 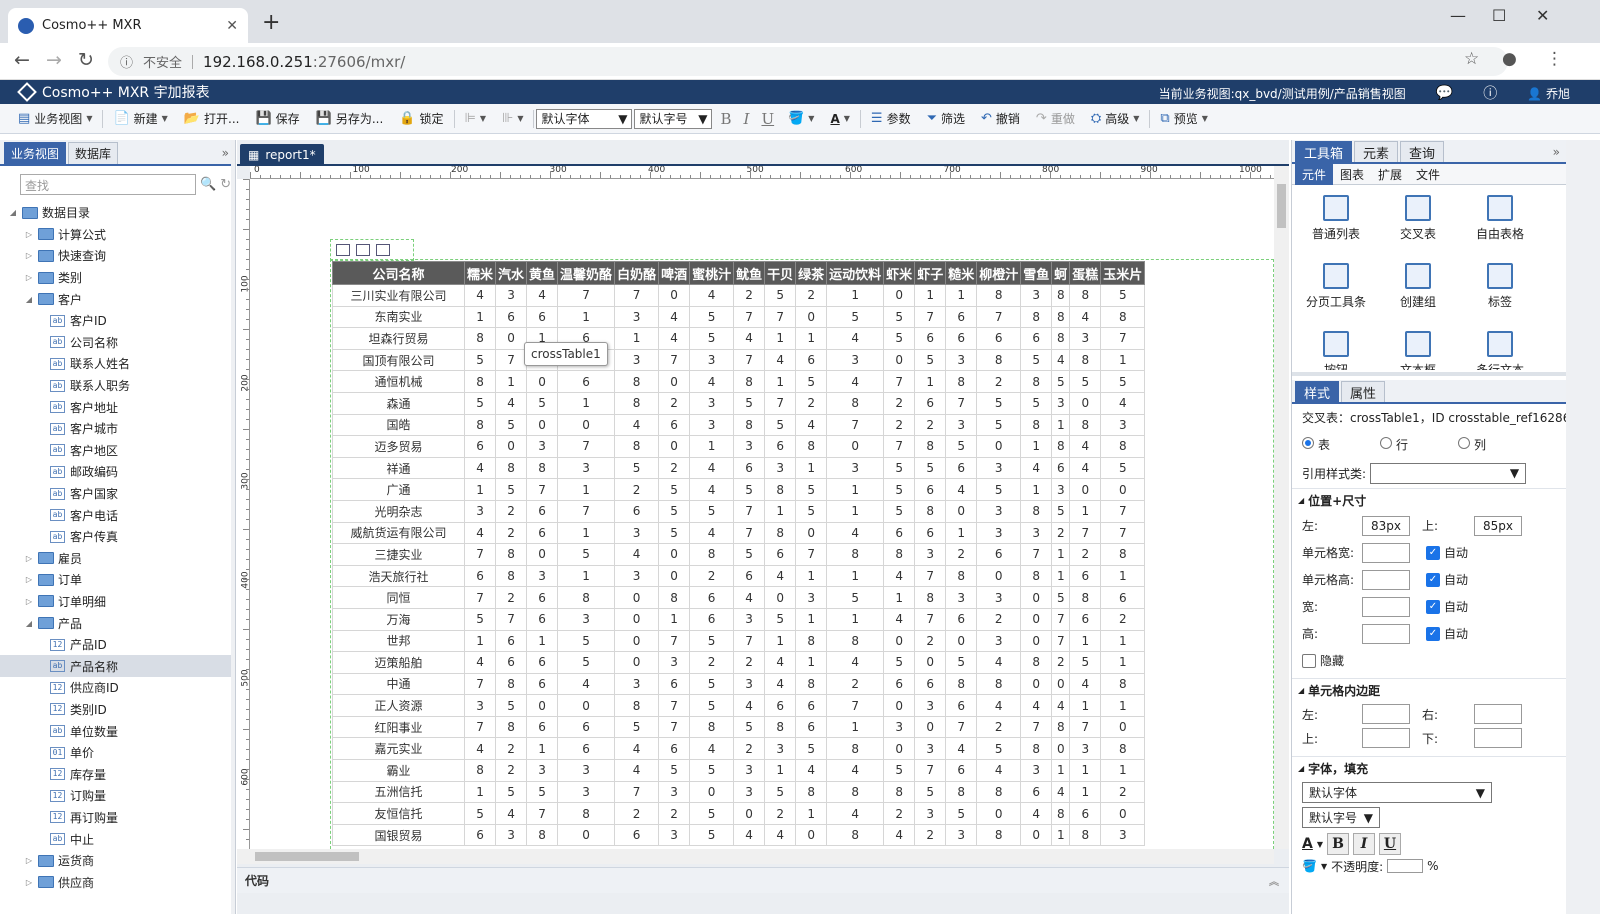 I want to click on column-header: 啤酒, so click(x=674, y=273).